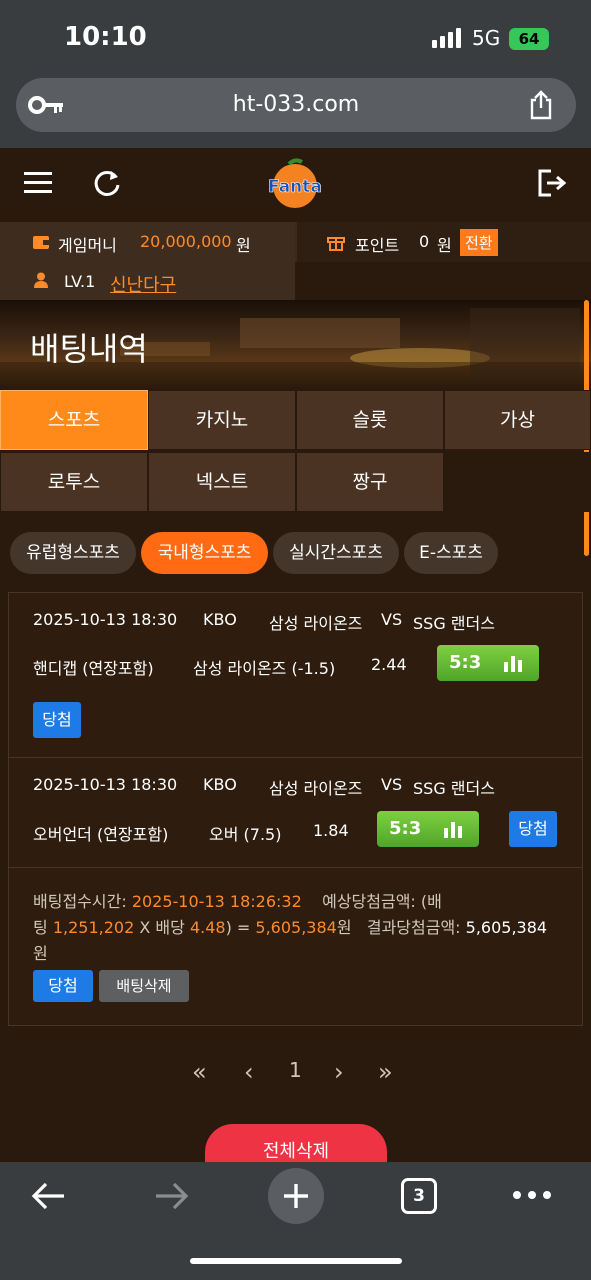  What do you see at coordinates (41, 242) in the screenshot?
I see `wallet-icon` at bounding box center [41, 242].